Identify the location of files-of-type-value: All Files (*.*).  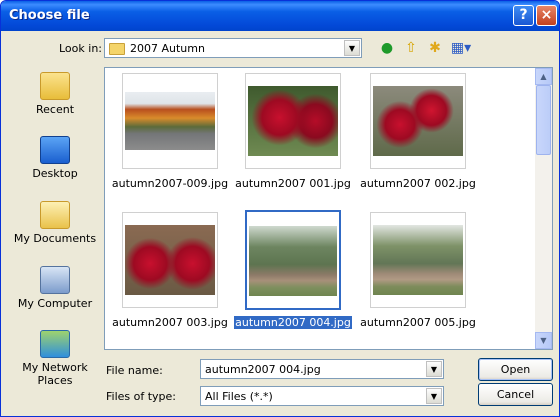
(239, 396).